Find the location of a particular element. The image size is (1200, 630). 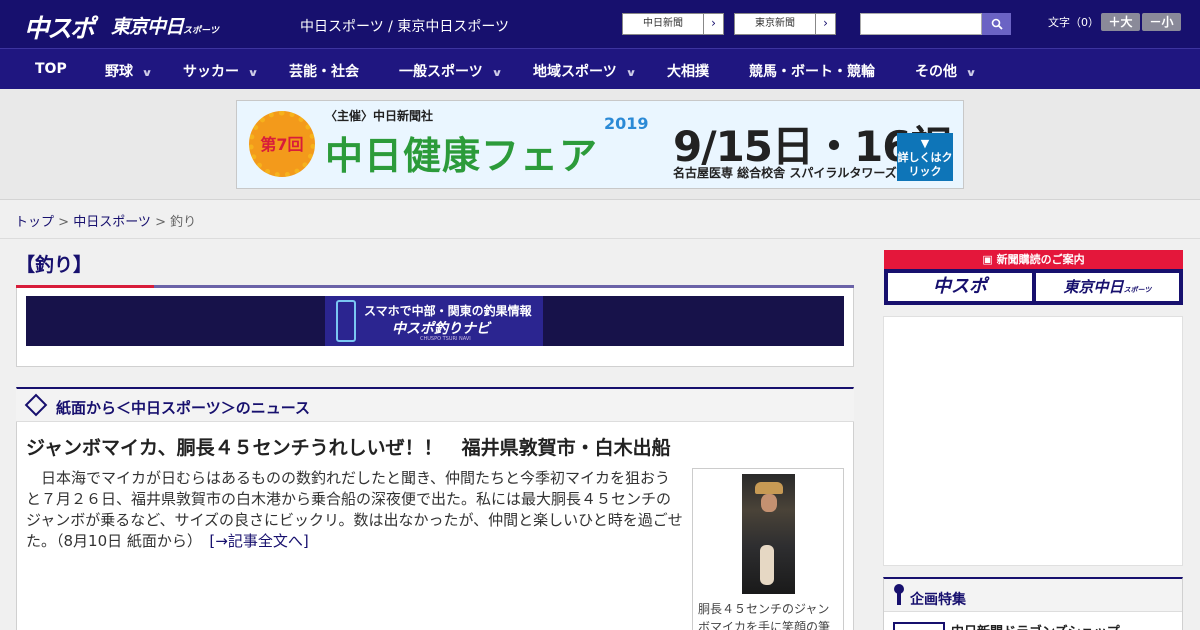

nav-item-racing: 競馬・ボート・競輪 is located at coordinates (812, 71).